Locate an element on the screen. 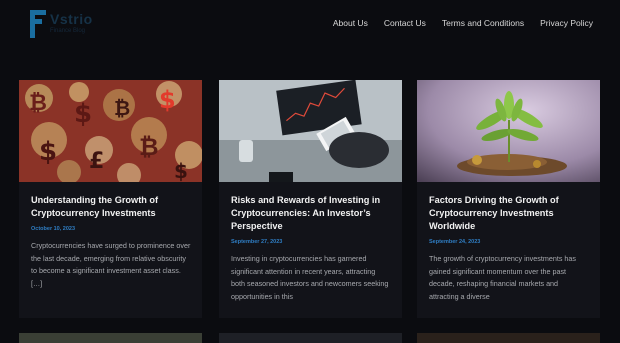 The height and width of the screenshot is (343, 620). nav-terms: Terms and Conditions is located at coordinates (483, 23).